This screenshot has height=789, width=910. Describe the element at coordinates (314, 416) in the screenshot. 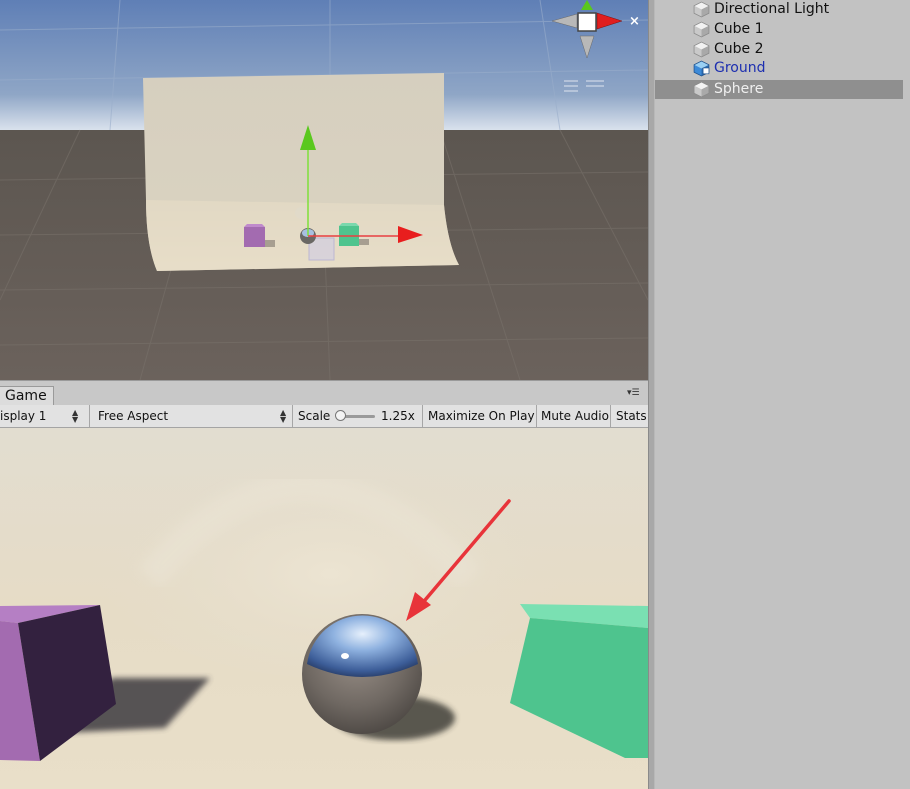

I see `scale-label: Scale` at that location.